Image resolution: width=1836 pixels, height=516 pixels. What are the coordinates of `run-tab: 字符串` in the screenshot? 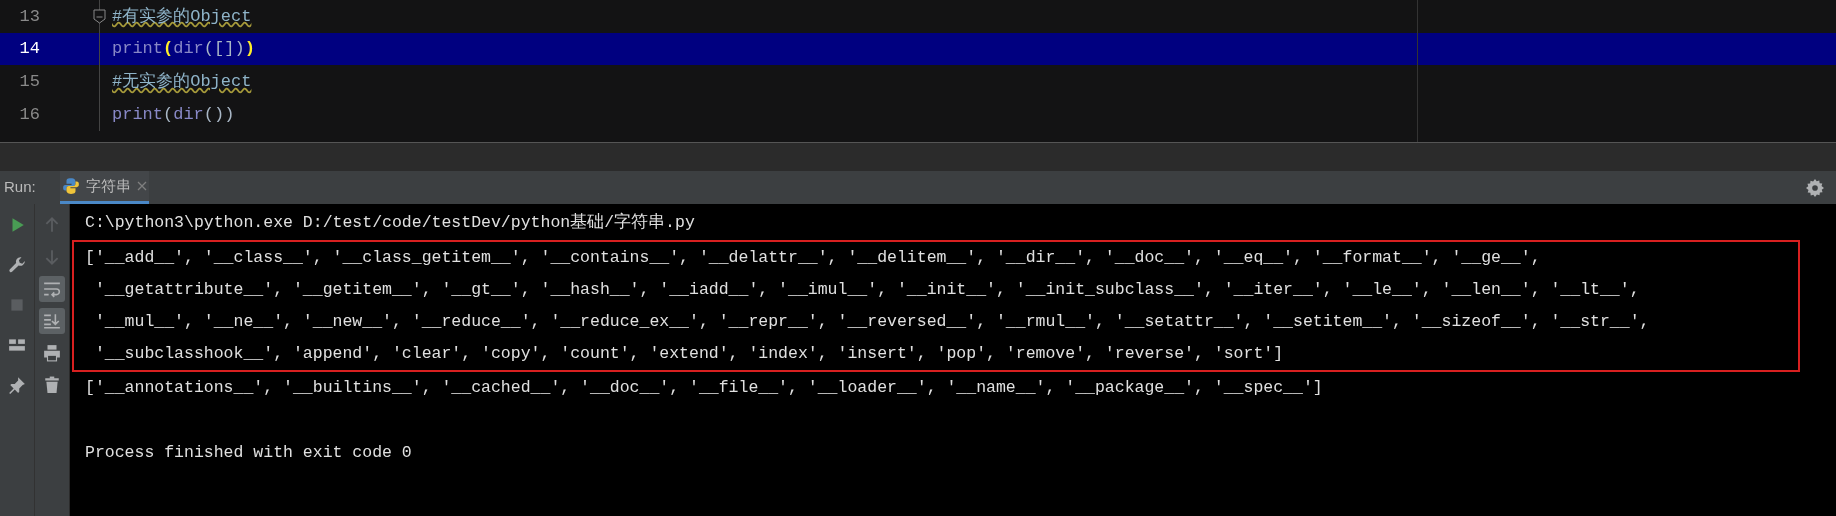 It's located at (104, 187).